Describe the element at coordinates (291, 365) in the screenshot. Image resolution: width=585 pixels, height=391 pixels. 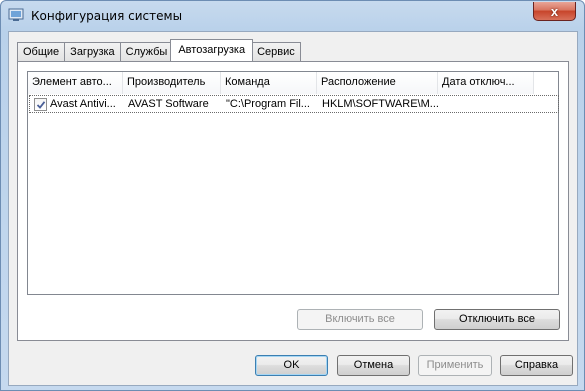
I see `ok-button: OK` at that location.